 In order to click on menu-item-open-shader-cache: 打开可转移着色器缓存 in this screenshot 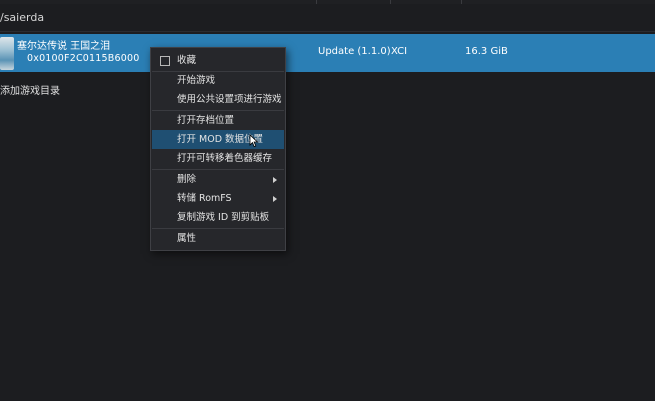, I will do `click(218, 158)`.